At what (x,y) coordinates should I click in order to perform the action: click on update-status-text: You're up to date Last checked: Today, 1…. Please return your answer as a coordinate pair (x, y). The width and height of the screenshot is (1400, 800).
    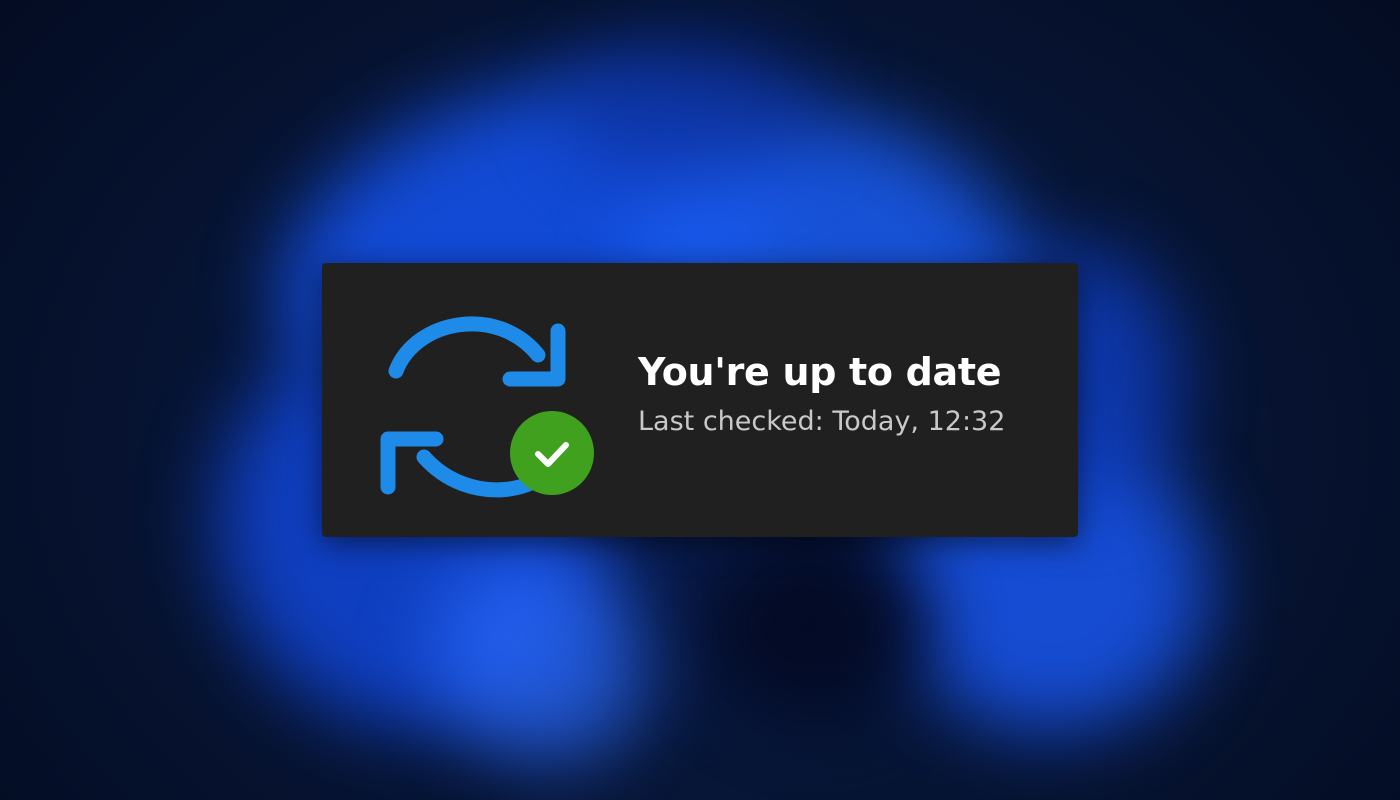
    Looking at the image, I should click on (848, 394).